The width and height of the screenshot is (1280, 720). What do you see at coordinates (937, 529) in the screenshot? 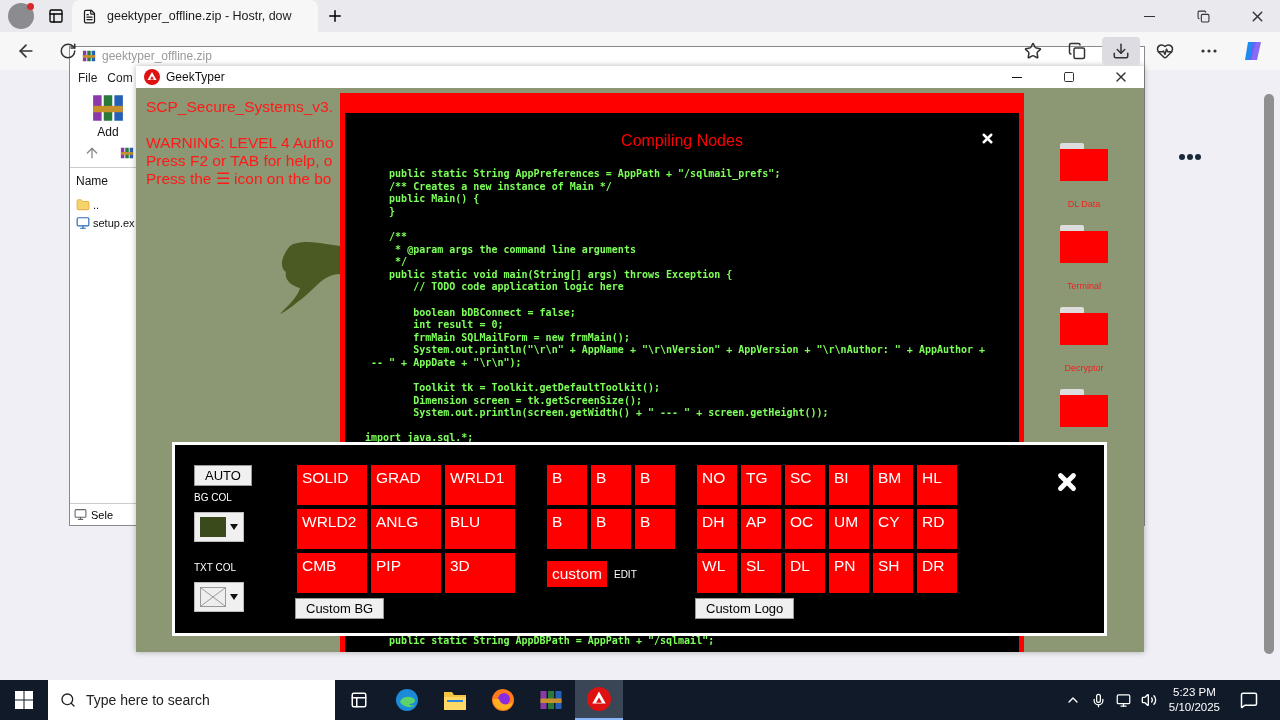
I see `logo-button: RD` at bounding box center [937, 529].